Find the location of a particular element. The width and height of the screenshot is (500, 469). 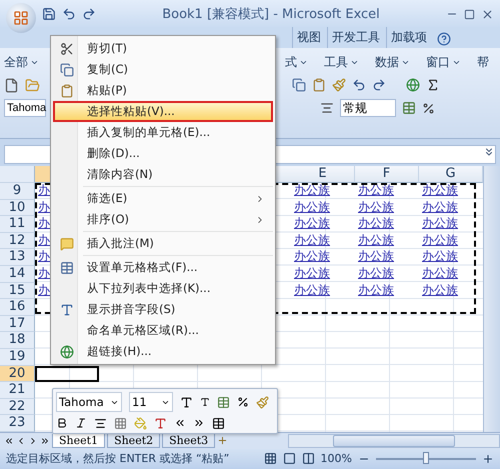

window-title: Book1 [兼容模式] - Microsoft Excel is located at coordinates (271, 14).